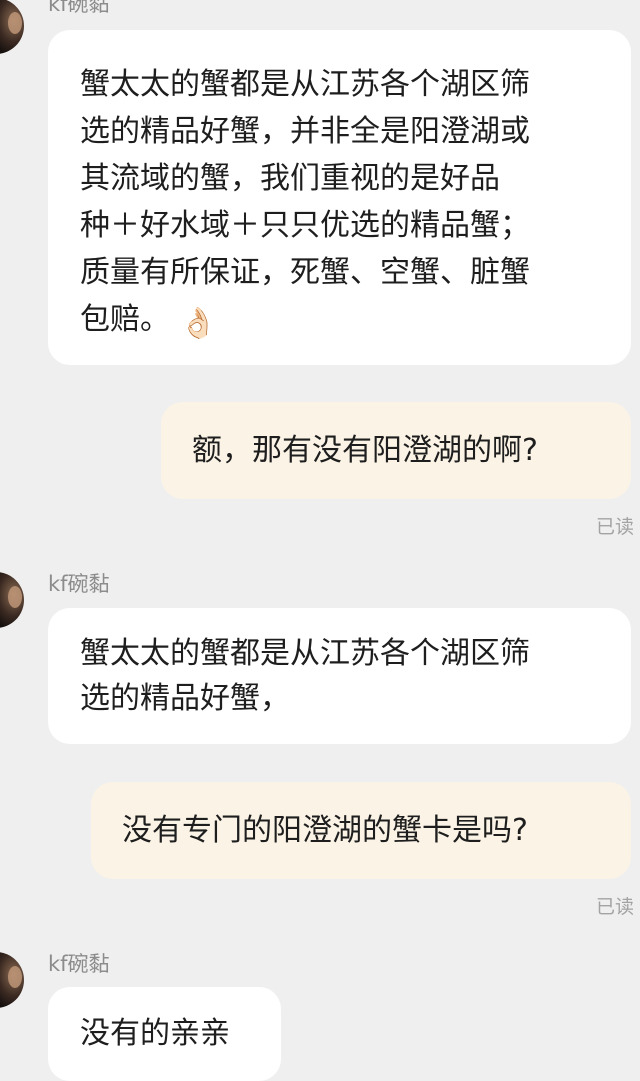  I want to click on message-line: 选的精品好蟹，并非全是阳澄湖或, so click(305, 131).